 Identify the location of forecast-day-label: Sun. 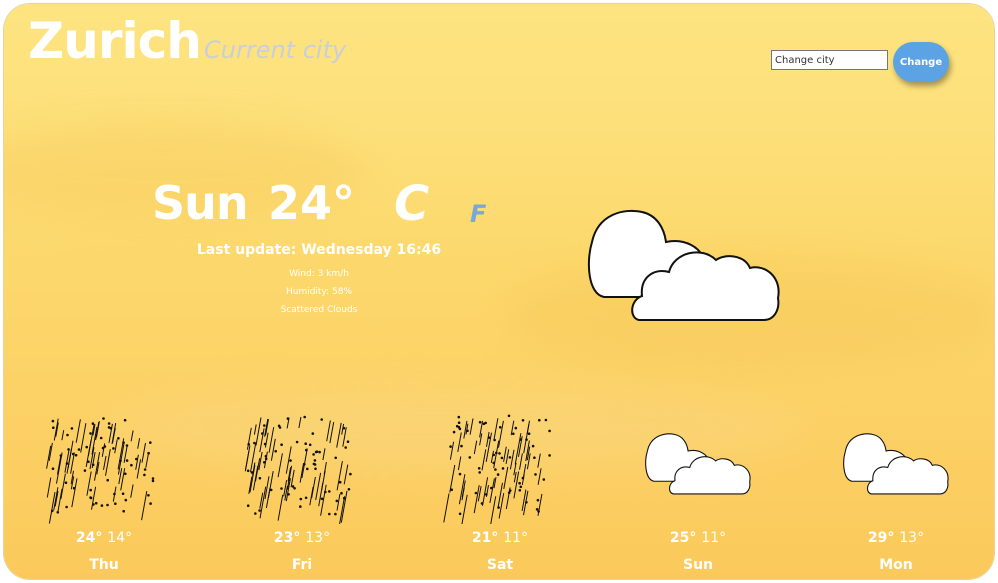
(698, 565).